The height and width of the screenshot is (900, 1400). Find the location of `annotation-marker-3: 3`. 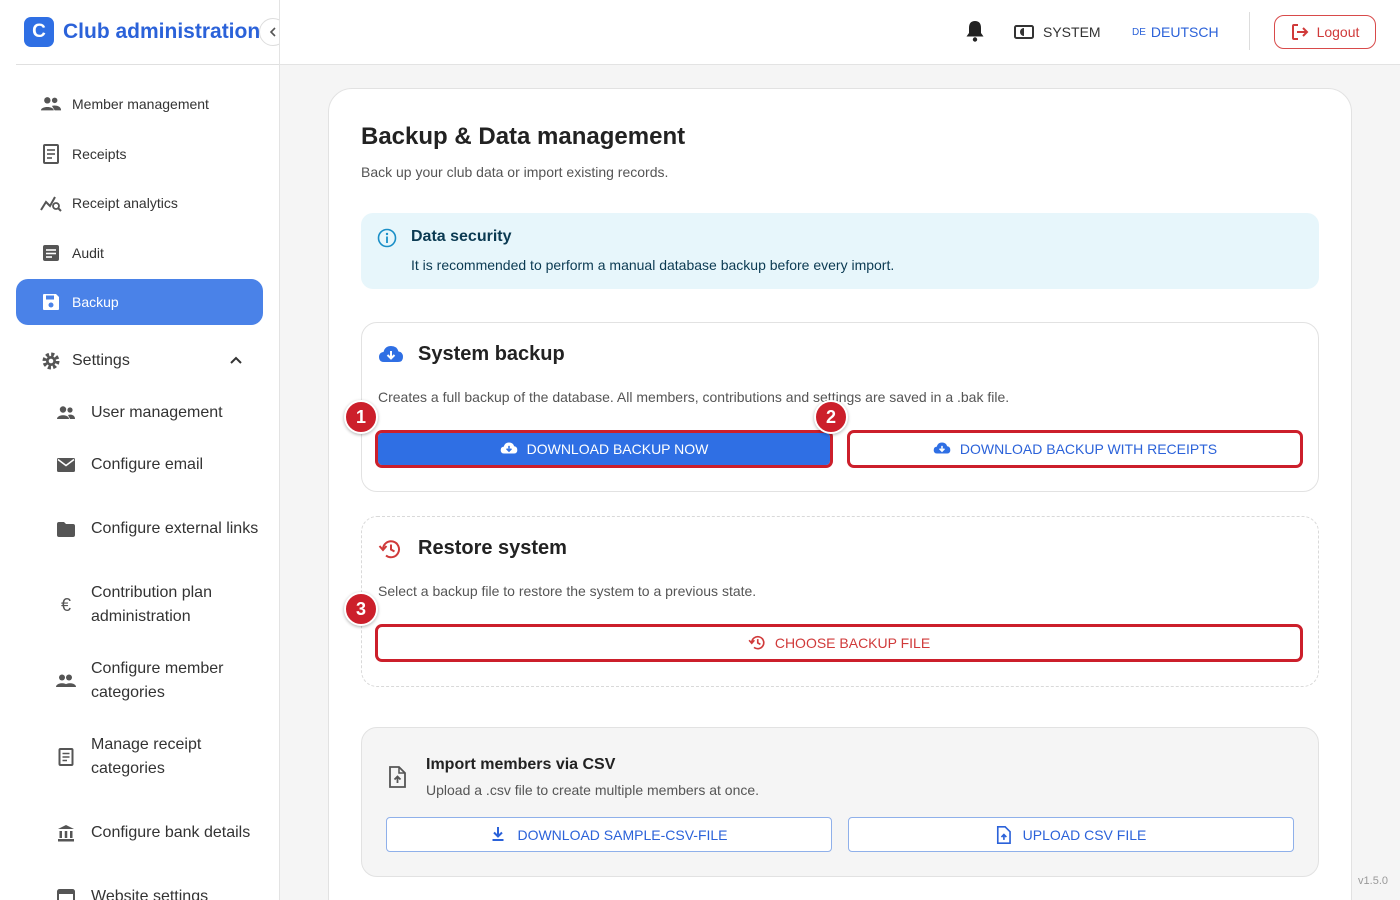

annotation-marker-3: 3 is located at coordinates (361, 609).